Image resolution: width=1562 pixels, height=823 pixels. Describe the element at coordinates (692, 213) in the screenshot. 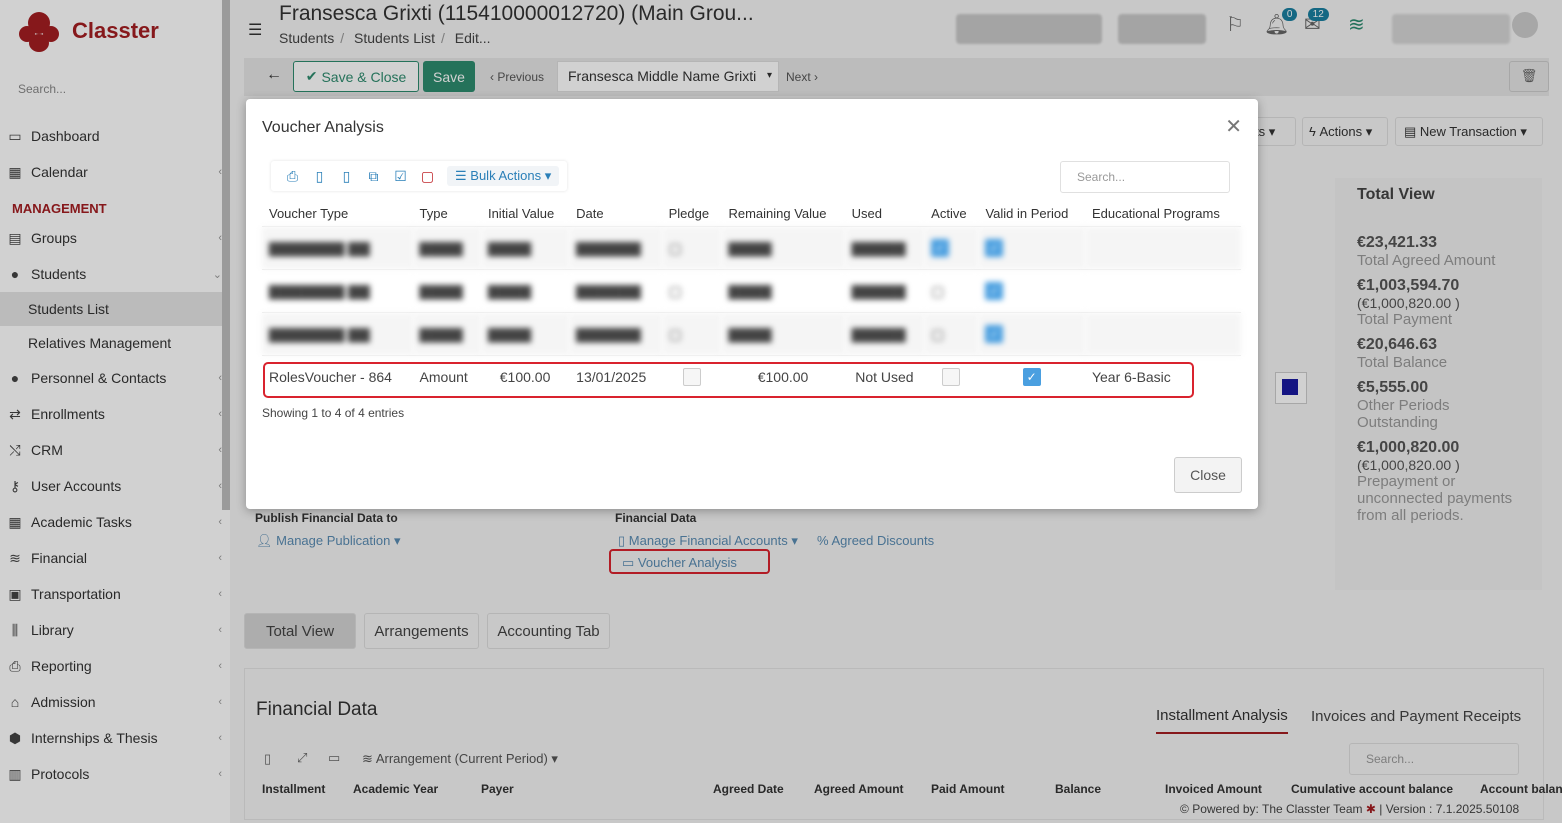

I see `col-pledge: Pledge` at that location.